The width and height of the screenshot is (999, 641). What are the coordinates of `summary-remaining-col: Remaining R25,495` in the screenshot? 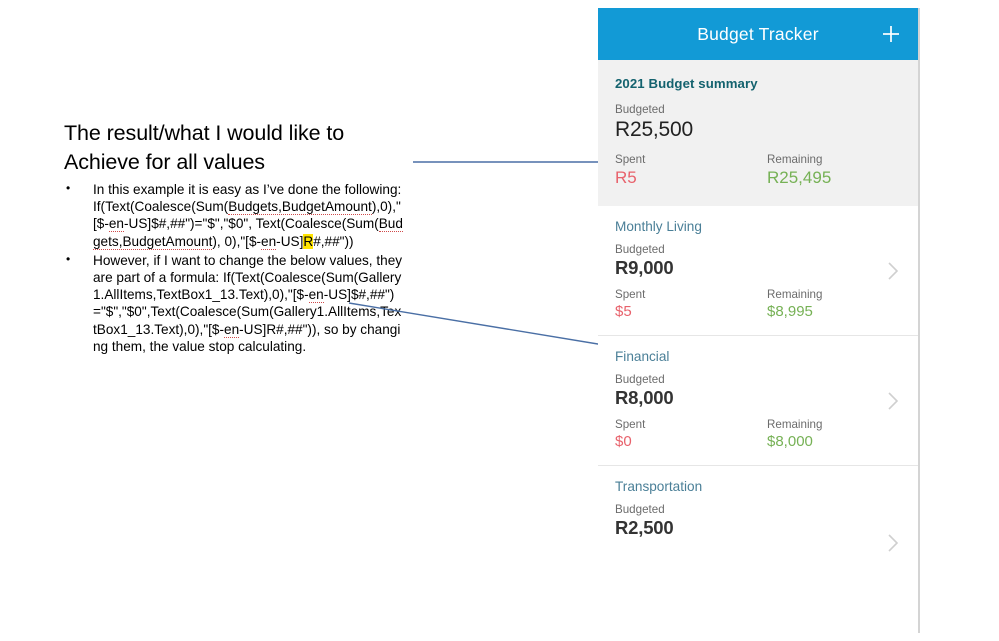 It's located at (799, 170).